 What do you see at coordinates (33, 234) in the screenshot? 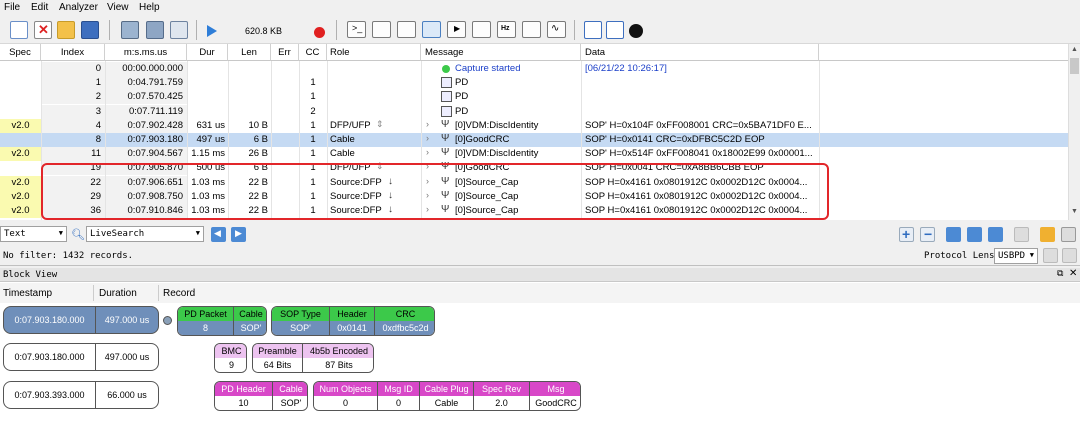
I see `filter-type-select: Text ▼` at bounding box center [33, 234].